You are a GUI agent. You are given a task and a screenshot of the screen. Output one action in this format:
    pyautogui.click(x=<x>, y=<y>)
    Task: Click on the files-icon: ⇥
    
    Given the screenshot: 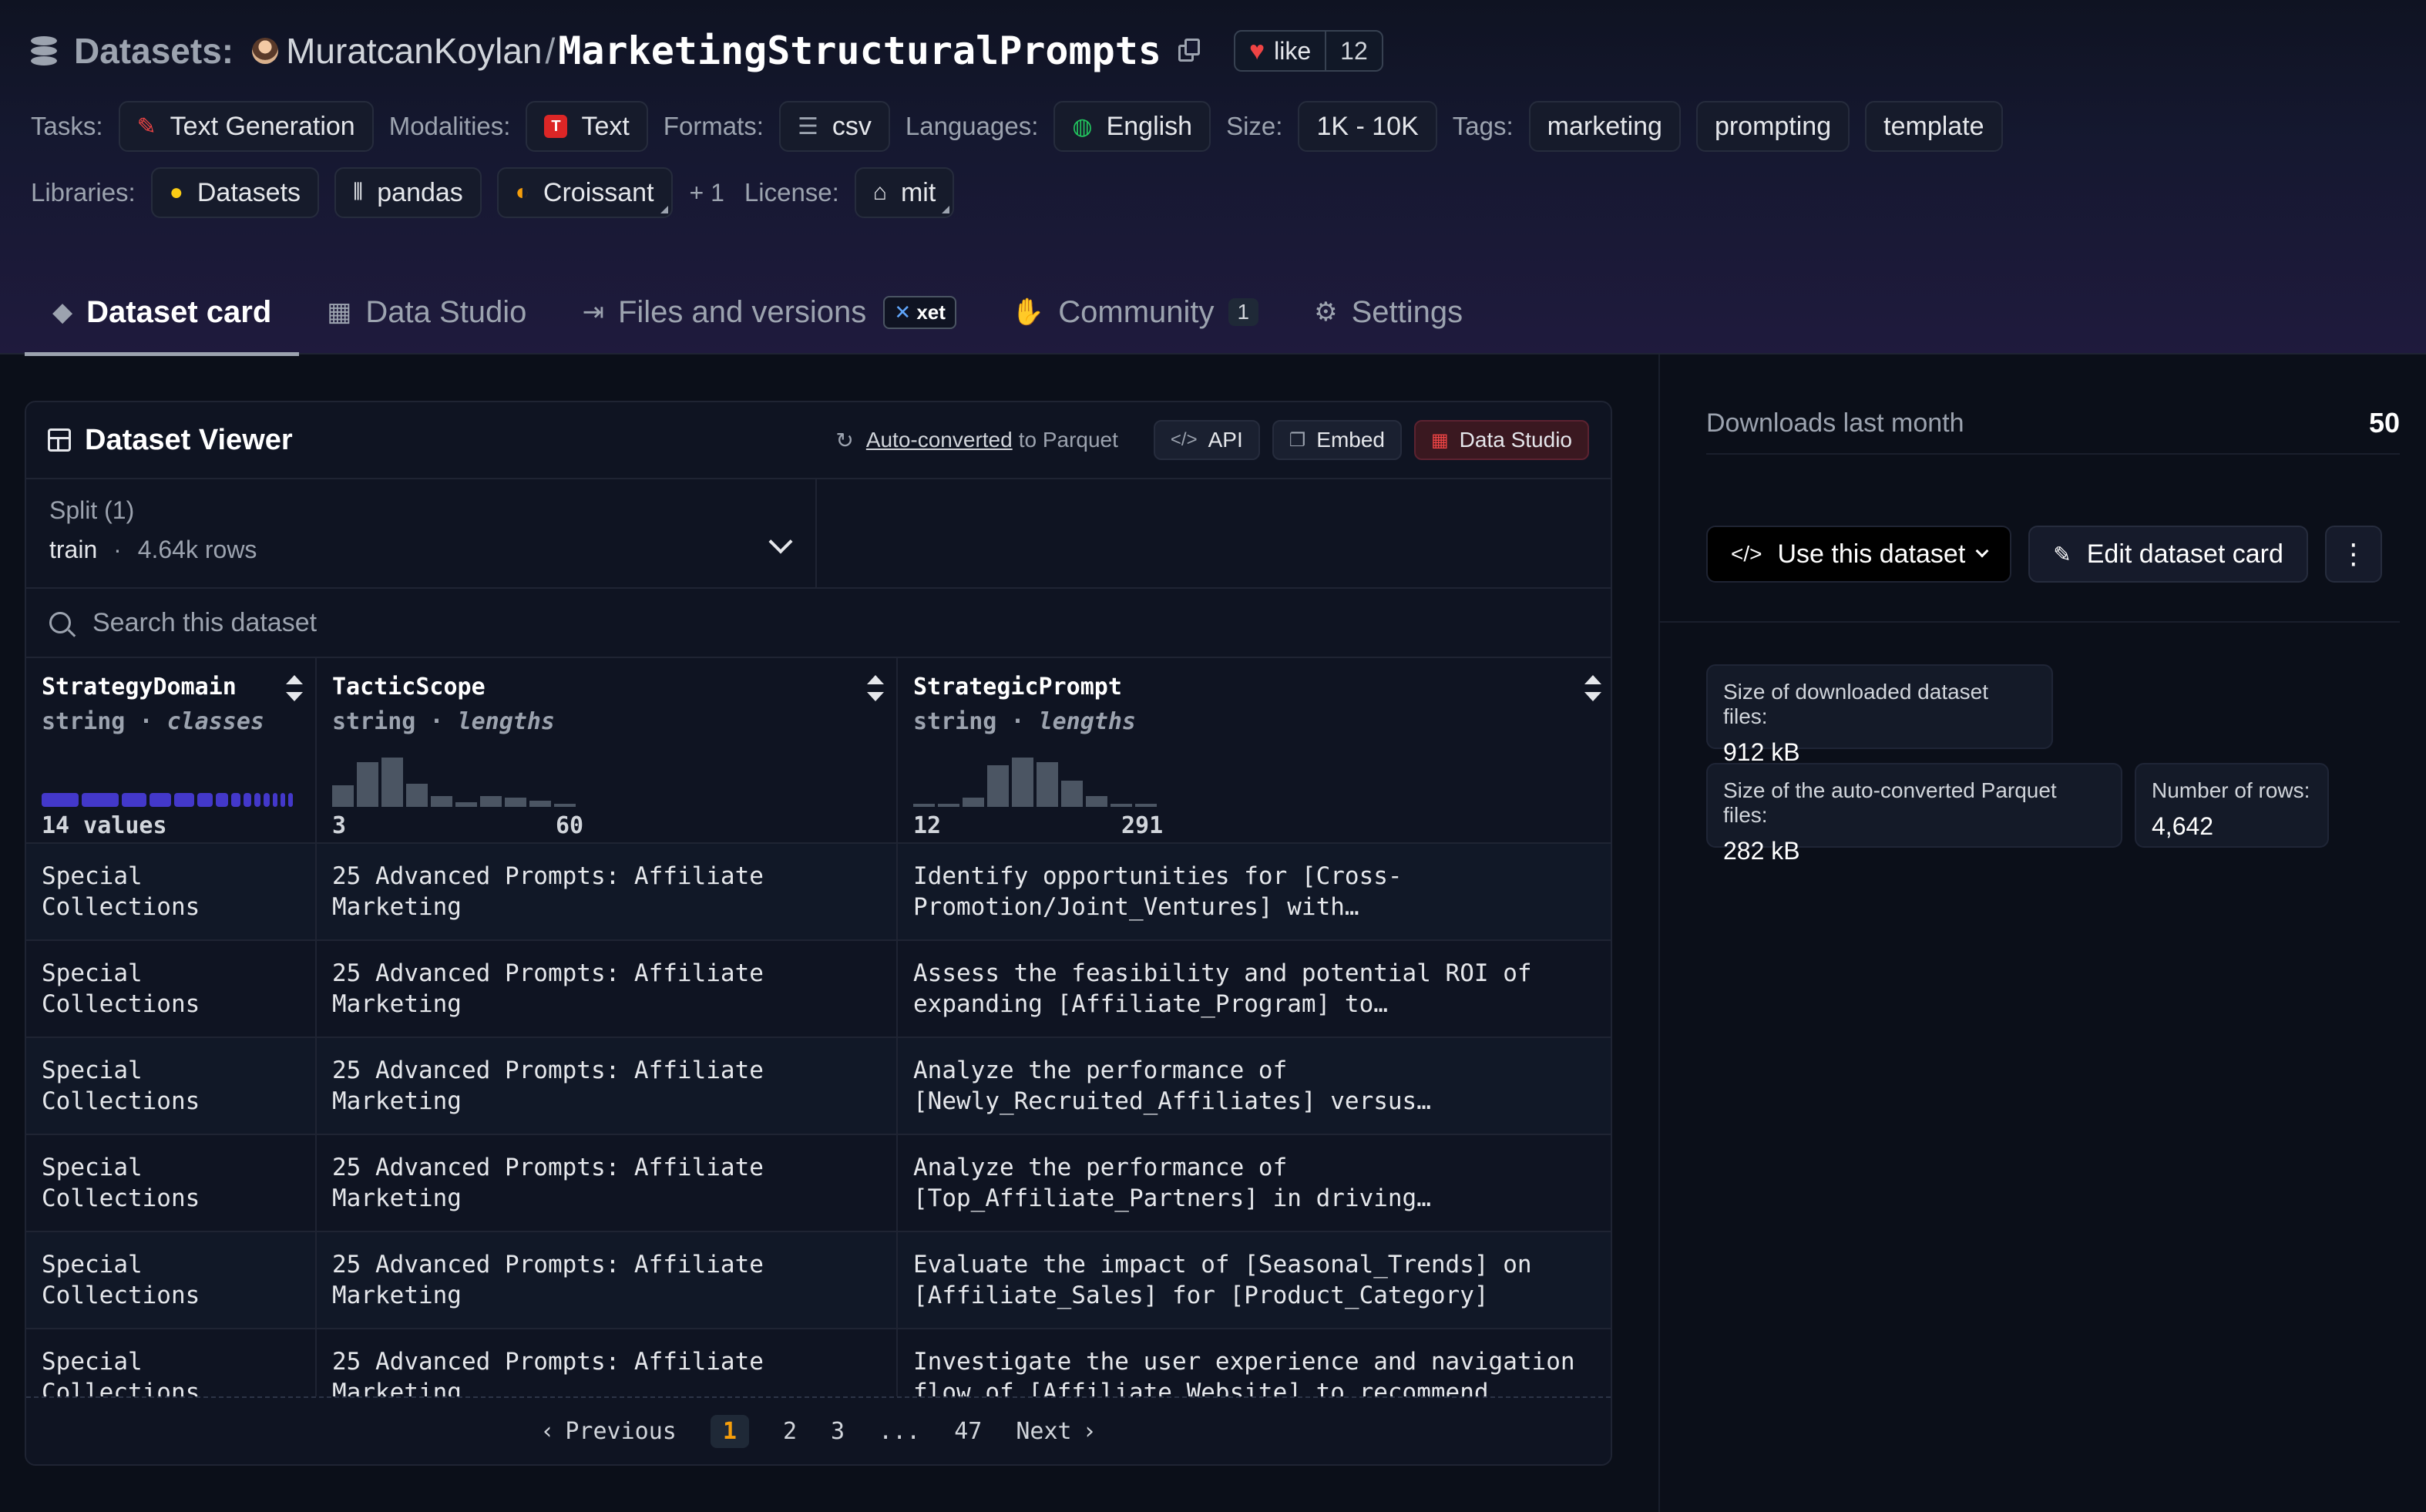 What is the action you would take?
    pyautogui.click(x=593, y=312)
    